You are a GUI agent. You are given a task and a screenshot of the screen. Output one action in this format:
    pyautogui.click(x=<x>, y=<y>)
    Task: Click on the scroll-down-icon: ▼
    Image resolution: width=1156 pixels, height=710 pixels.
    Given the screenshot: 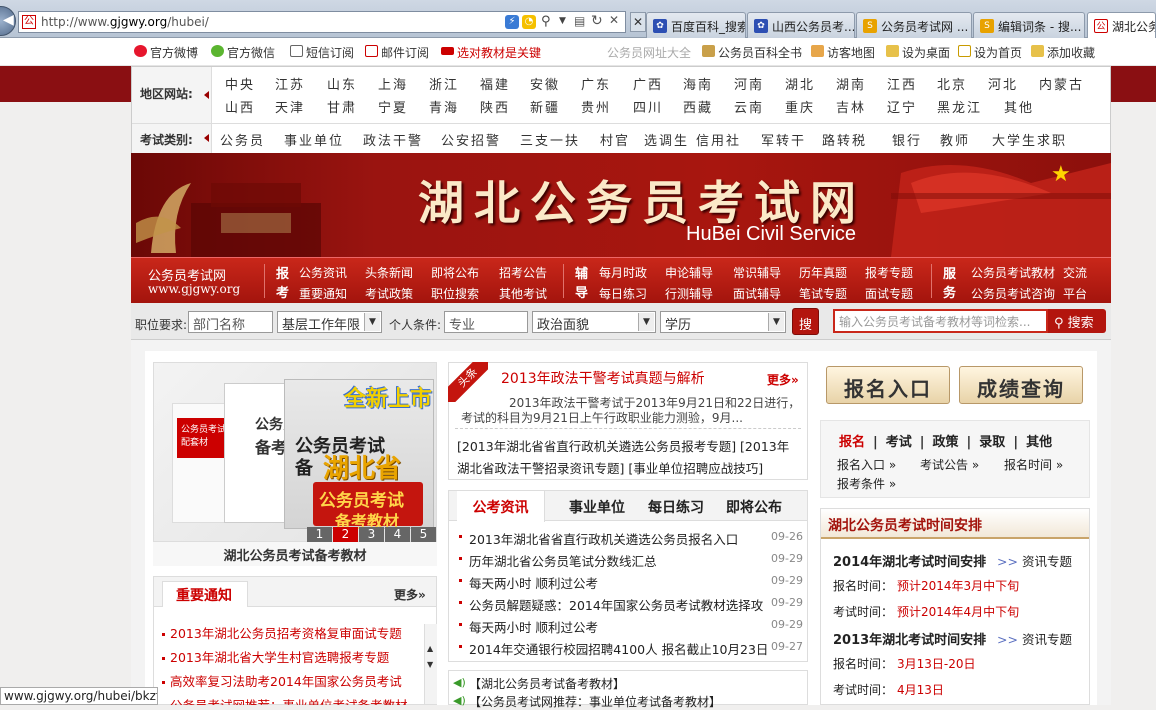 What is the action you would take?
    pyautogui.click(x=430, y=664)
    